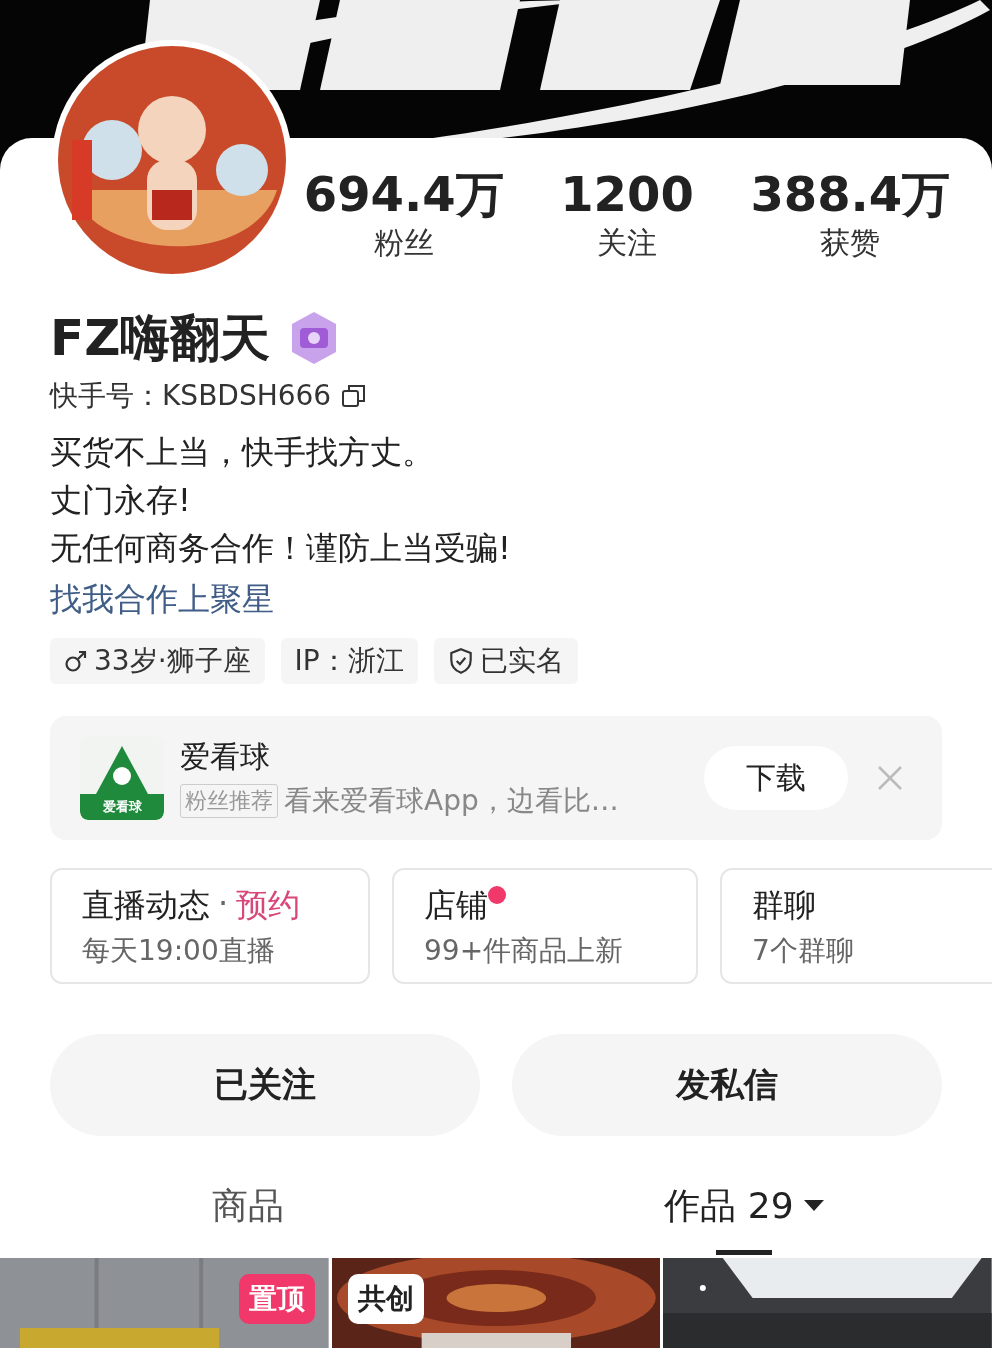 The width and height of the screenshot is (992, 1362). Describe the element at coordinates (265, 1085) in the screenshot. I see `action-button: 已关注` at that location.